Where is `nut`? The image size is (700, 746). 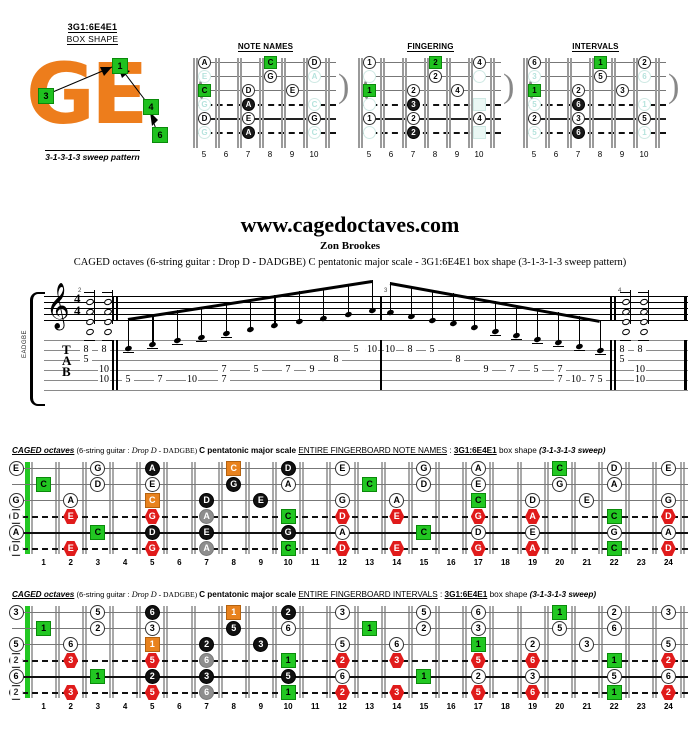
nut is located at coordinates (27, 508).